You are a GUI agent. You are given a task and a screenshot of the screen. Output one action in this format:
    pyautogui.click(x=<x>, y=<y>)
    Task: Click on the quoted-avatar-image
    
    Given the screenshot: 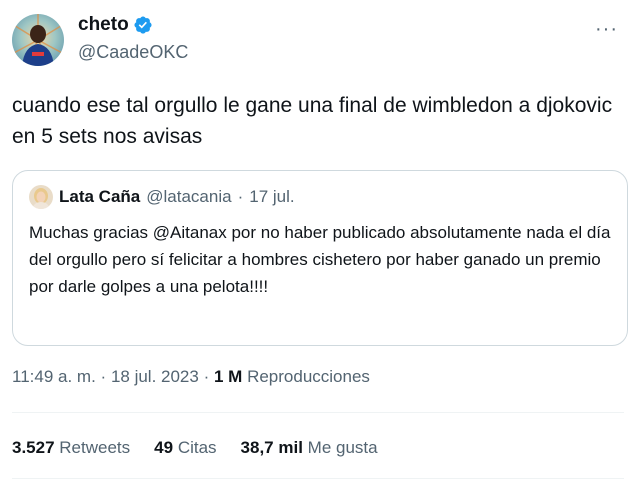 What is the action you would take?
    pyautogui.click(x=41, y=197)
    